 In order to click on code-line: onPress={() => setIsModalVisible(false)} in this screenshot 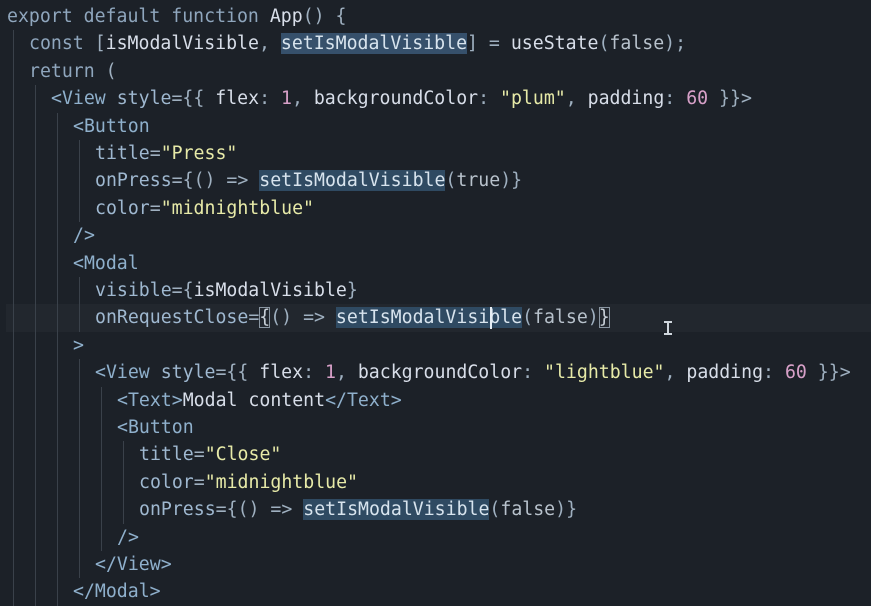, I will do `click(435, 510)`.